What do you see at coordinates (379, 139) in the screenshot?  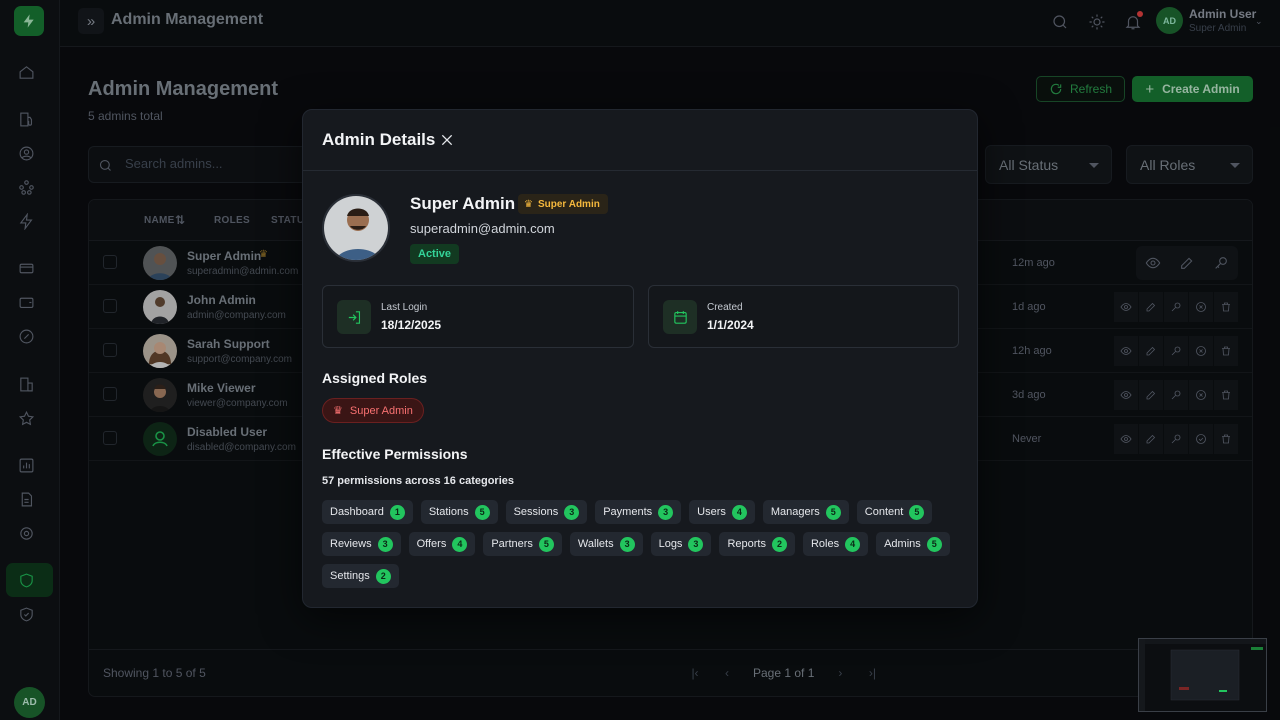 I see `modal-title: Admin Details` at bounding box center [379, 139].